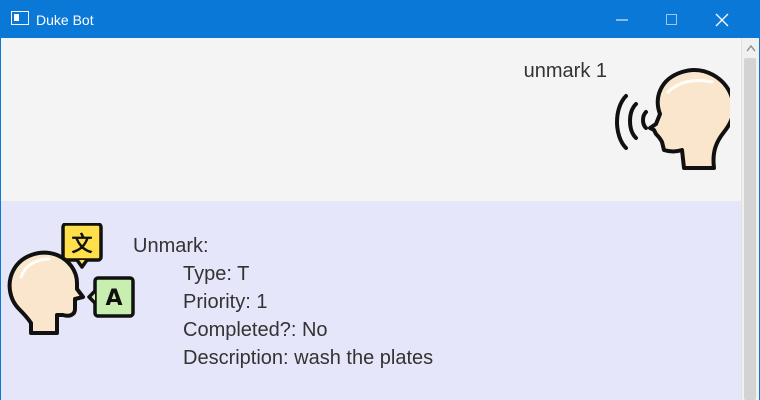 The width and height of the screenshot is (760, 400). I want to click on window-title: Duke Bot, so click(65, 20).